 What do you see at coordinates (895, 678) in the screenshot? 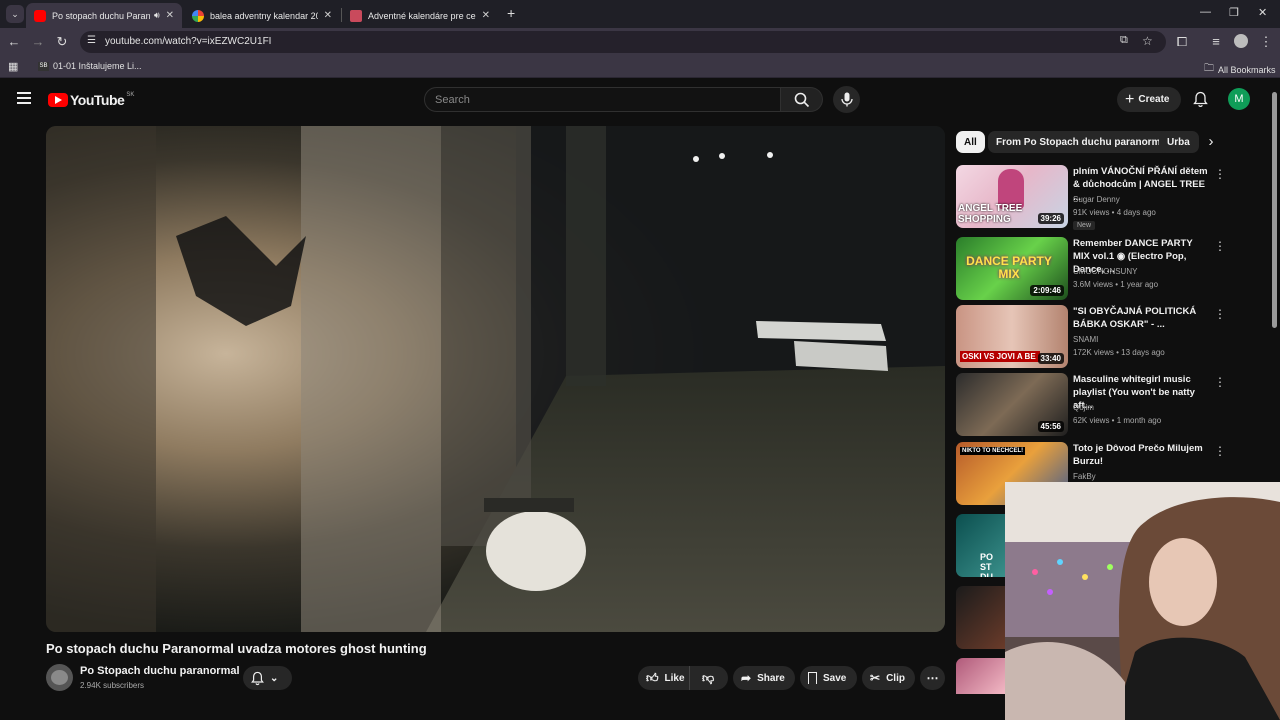
I see `clip-label: Clip` at bounding box center [895, 678].